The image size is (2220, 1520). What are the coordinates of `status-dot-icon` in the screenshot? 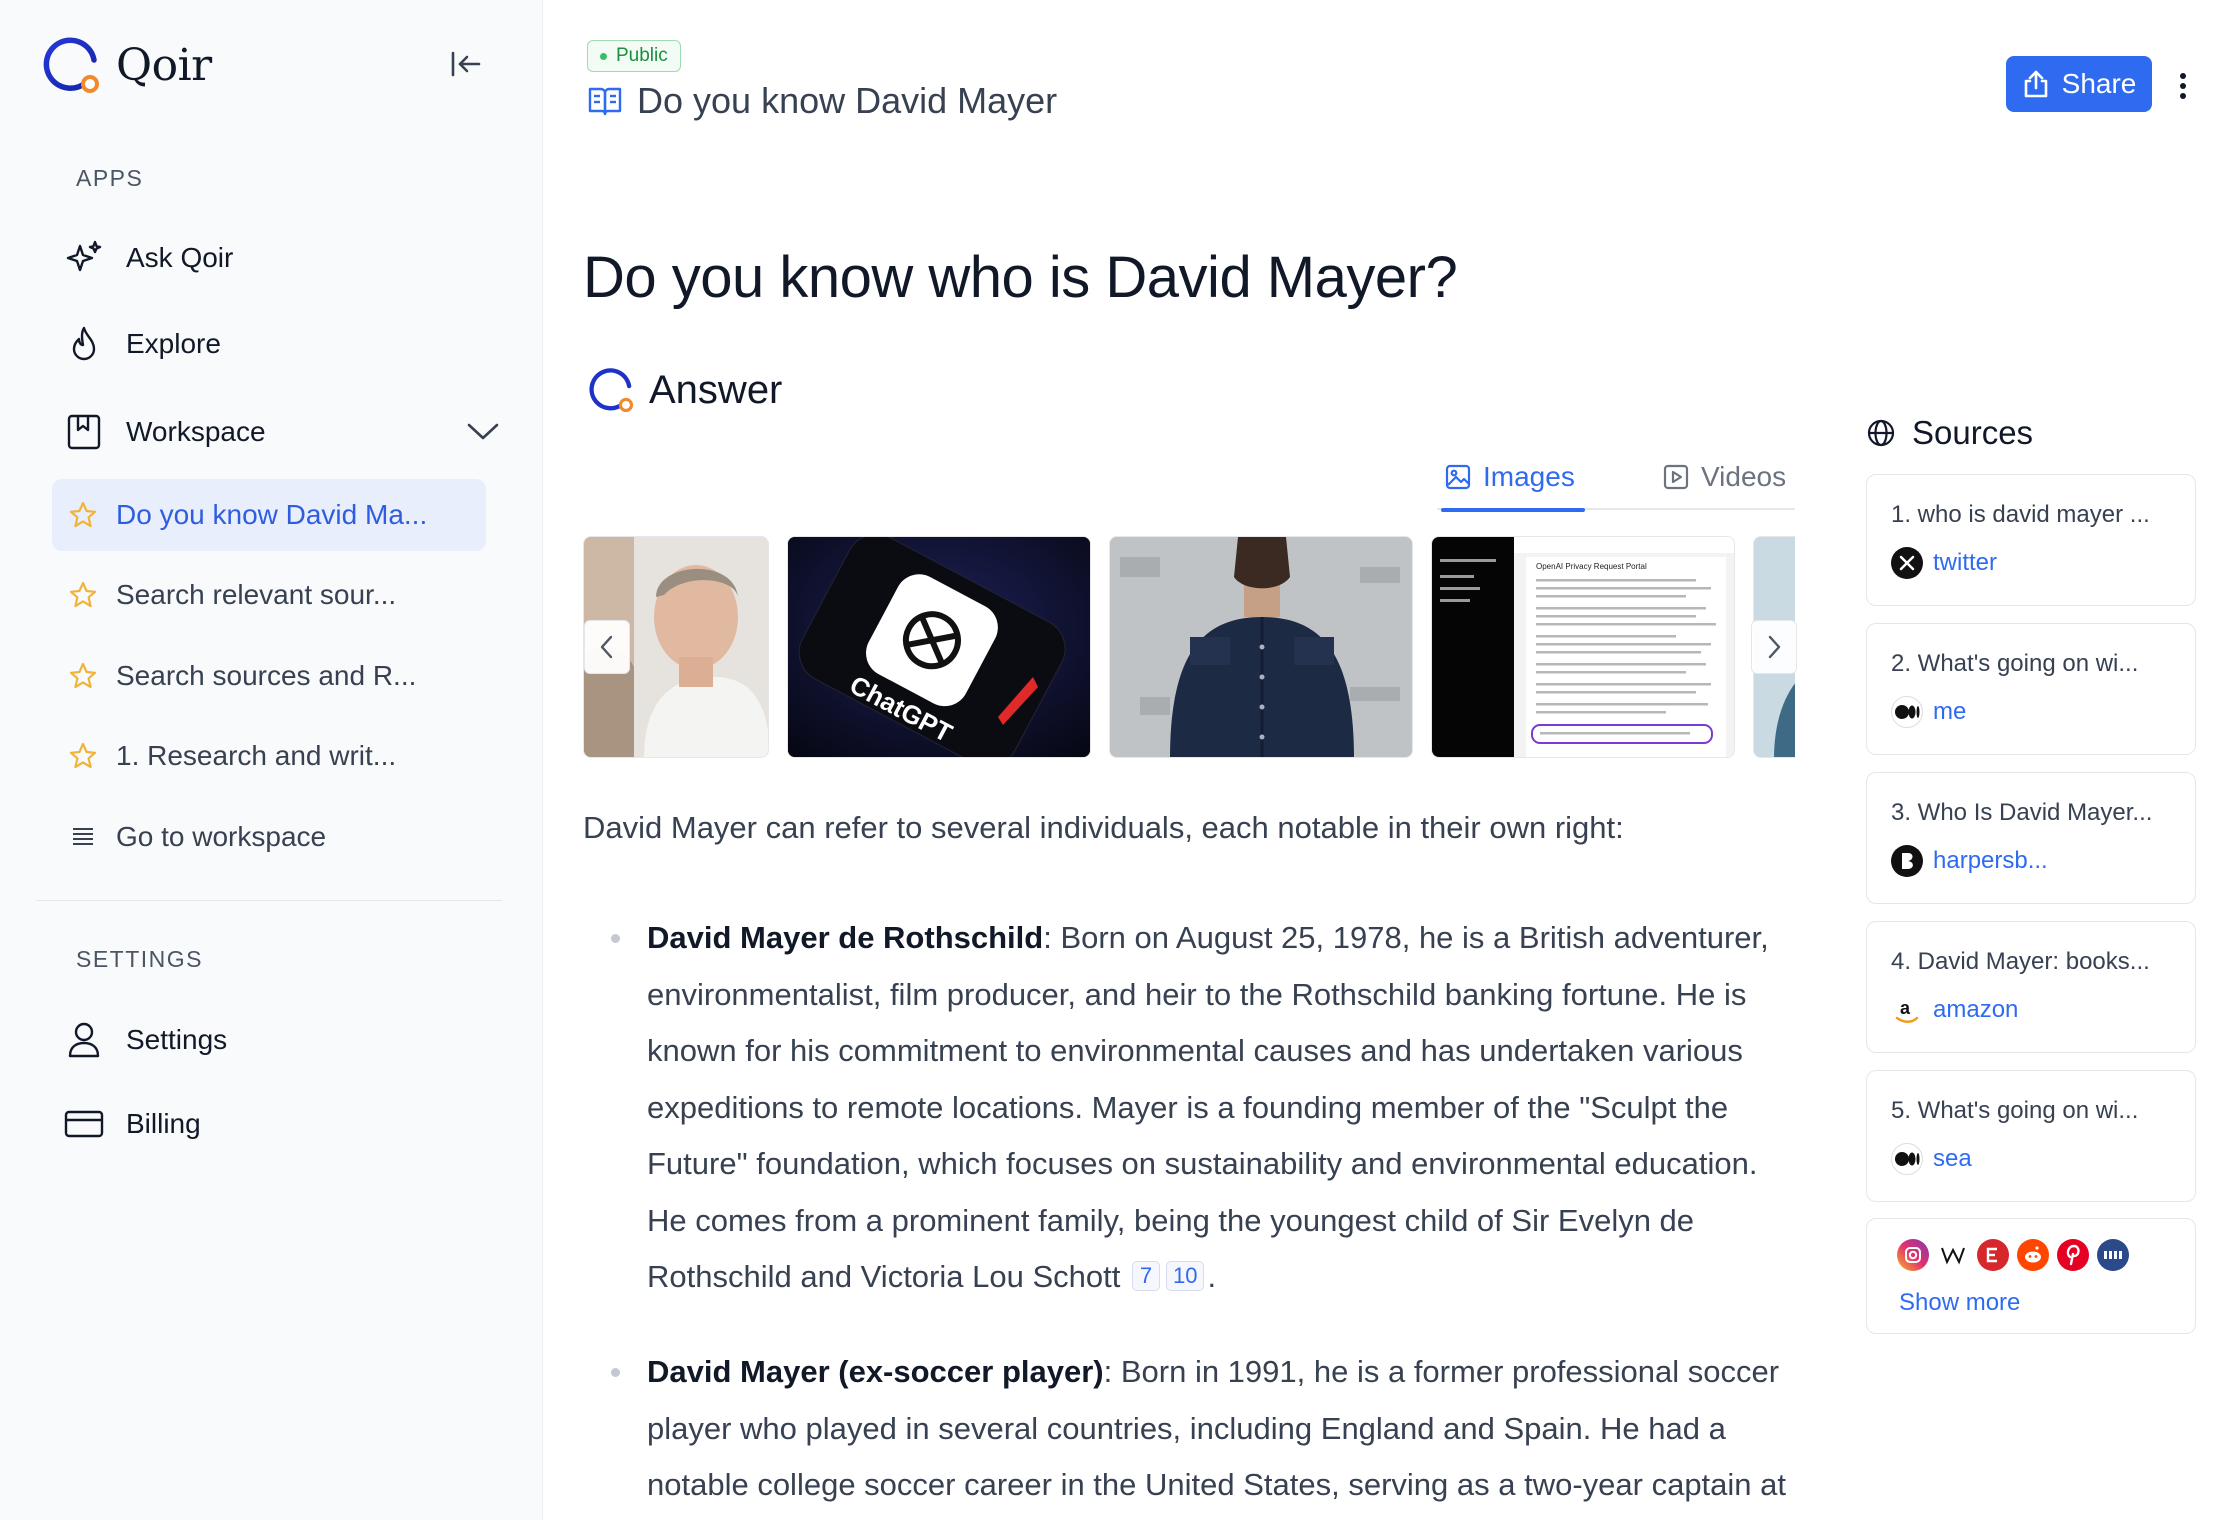 It's located at (603, 56).